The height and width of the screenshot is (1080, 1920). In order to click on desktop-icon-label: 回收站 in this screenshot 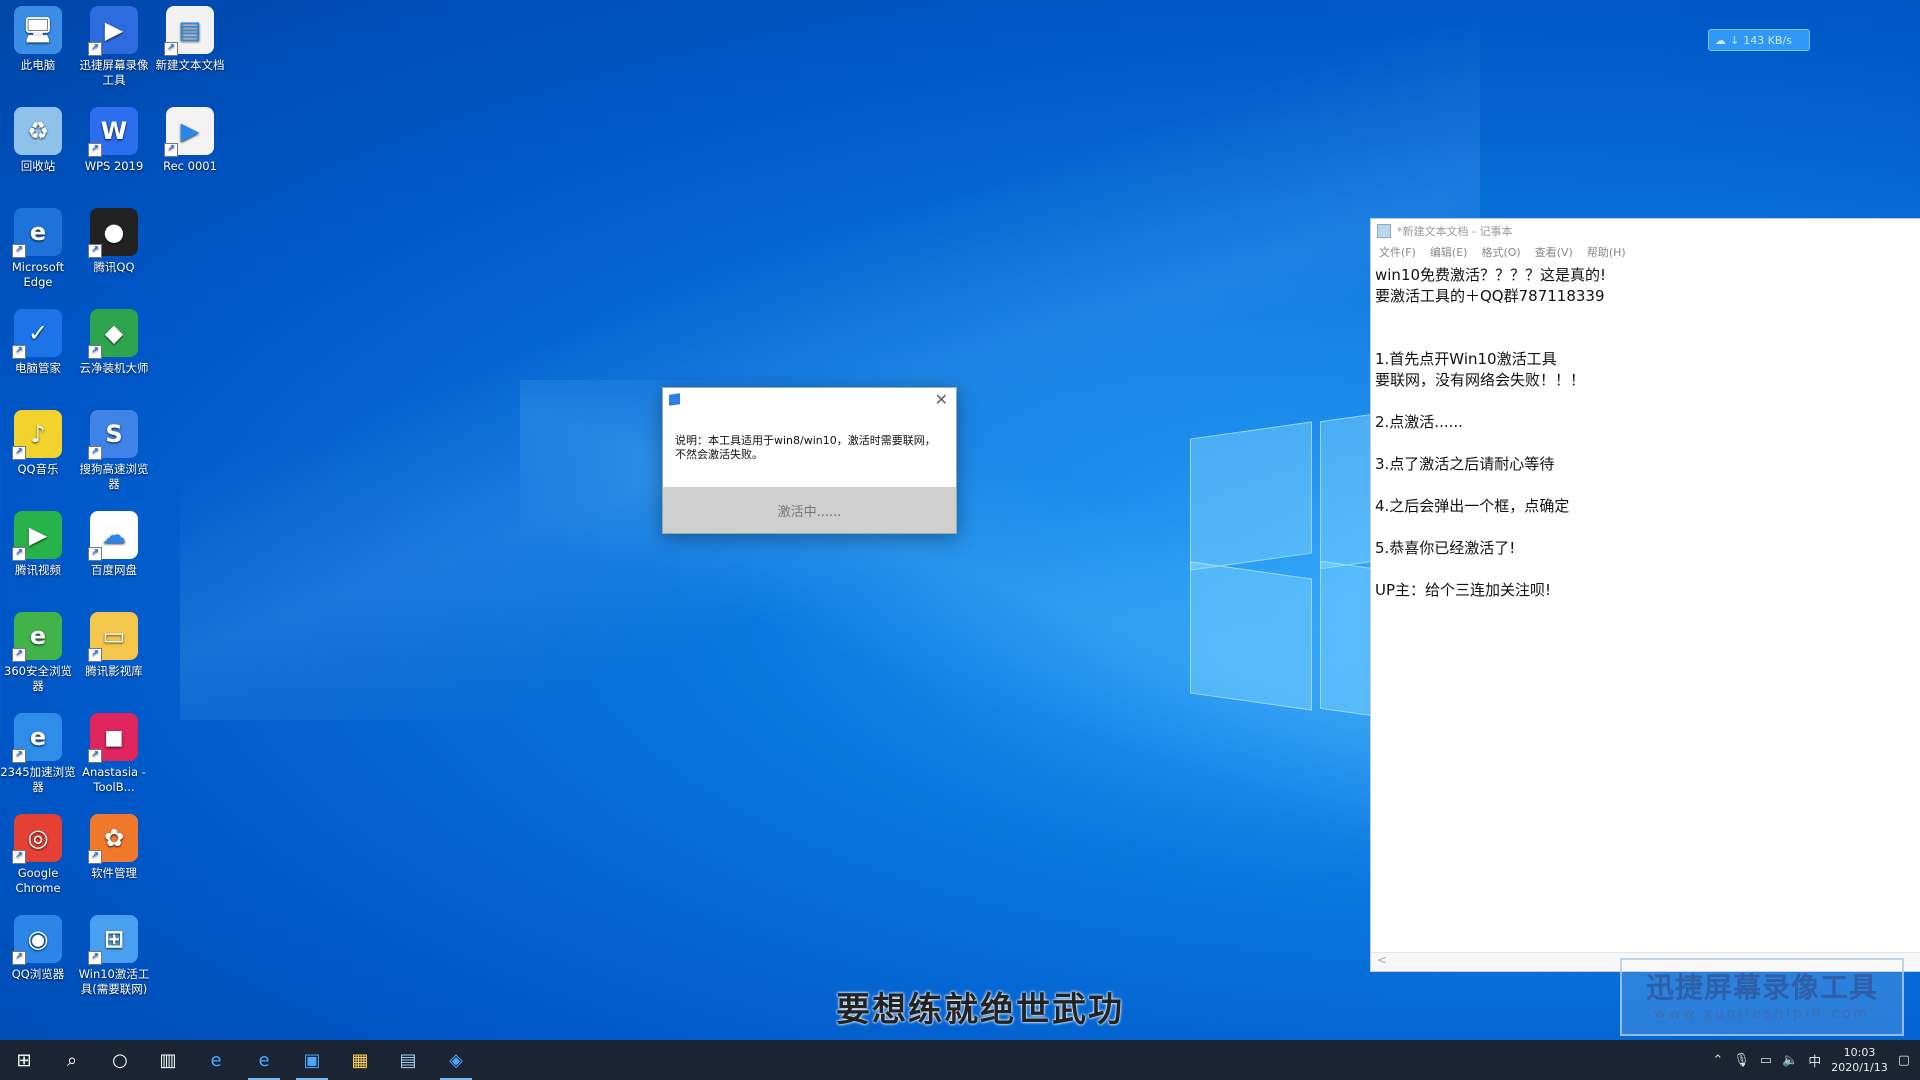, I will do `click(38, 166)`.